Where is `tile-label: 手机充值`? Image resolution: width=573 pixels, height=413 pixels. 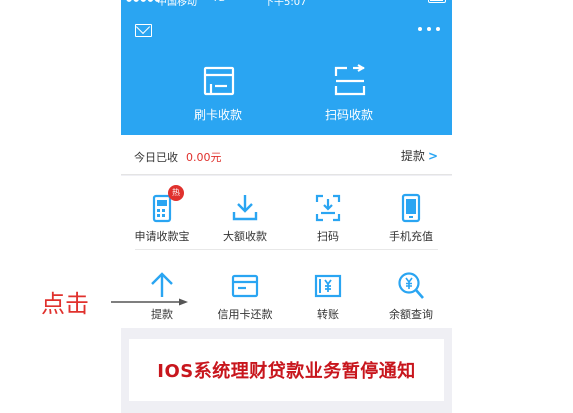
tile-label: 手机充值 is located at coordinates (411, 236).